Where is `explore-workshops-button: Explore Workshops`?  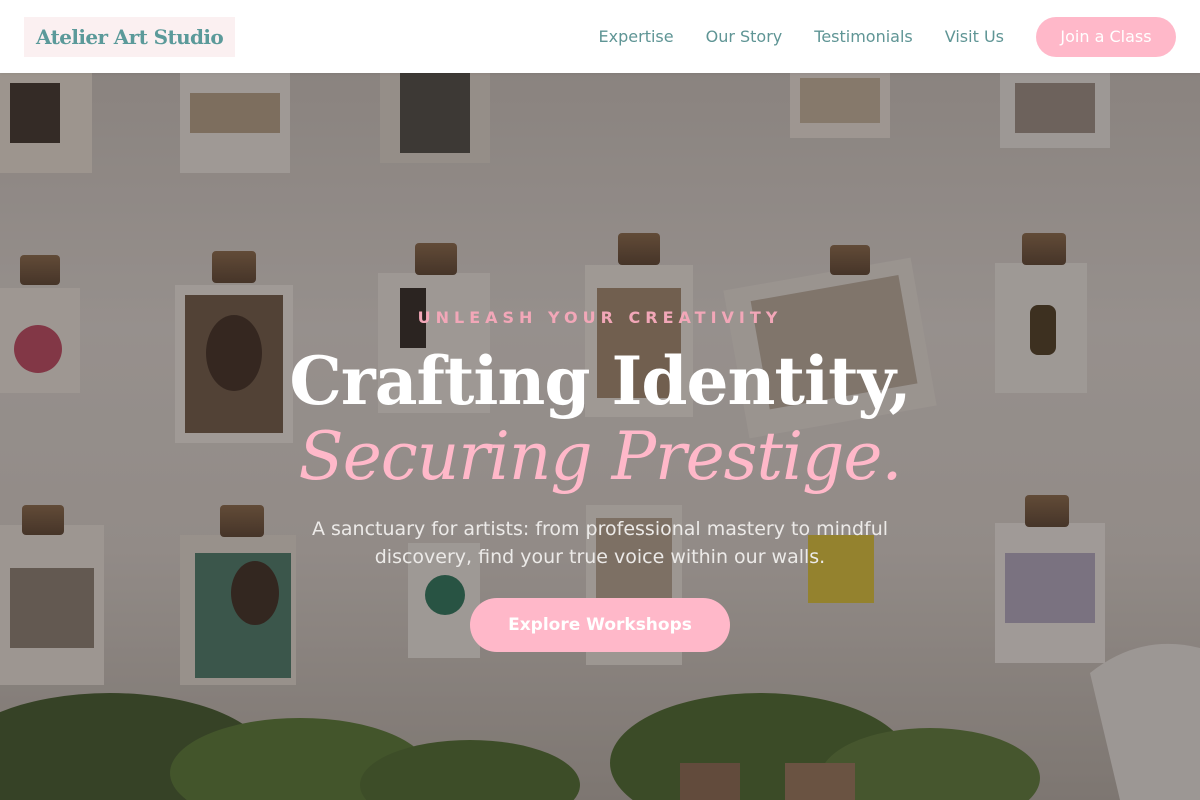 explore-workshops-button: Explore Workshops is located at coordinates (600, 625).